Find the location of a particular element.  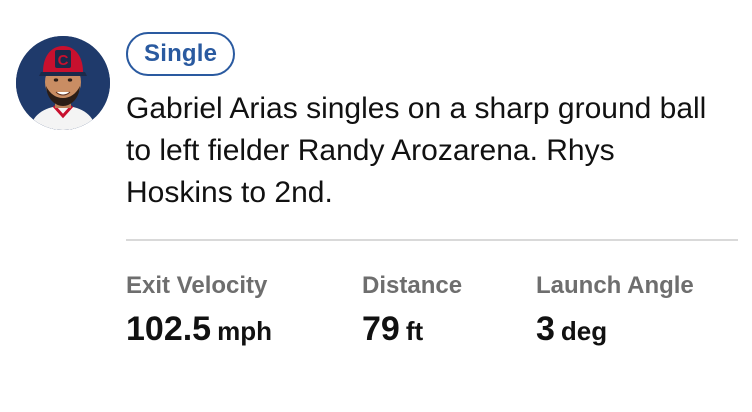

stat-number: 3 is located at coordinates (545, 329).